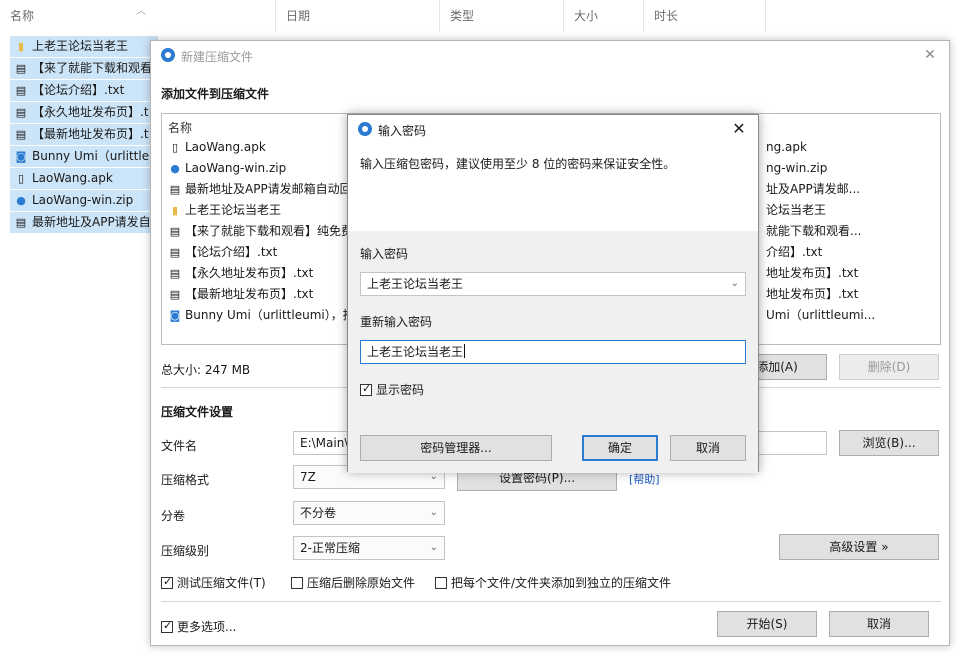 This screenshot has width=960, height=654. Describe the element at coordinates (415, 352) in the screenshot. I see `confirm-password-value: 上老王论坛当老王` at that location.